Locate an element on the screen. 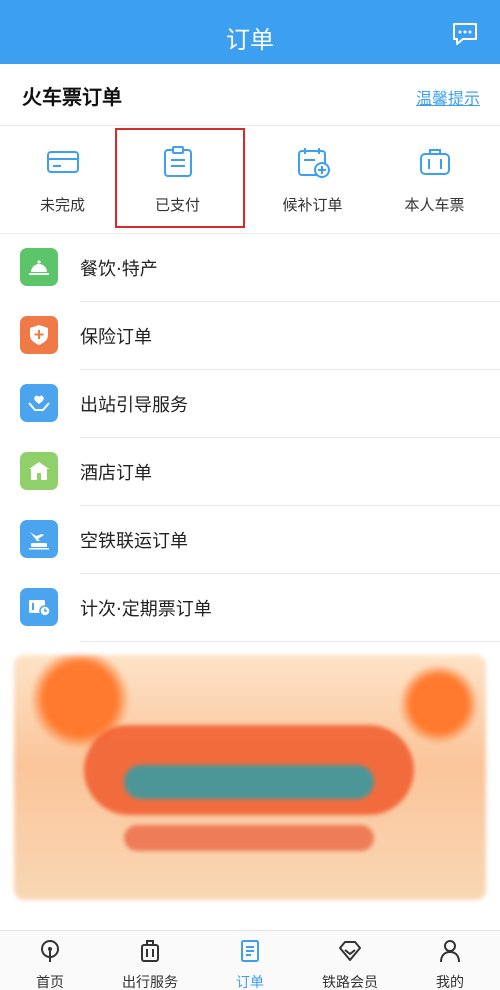 Image resolution: width=500 pixels, height=990 pixels. list-item-label: 餐饮·特产 is located at coordinates (119, 269).